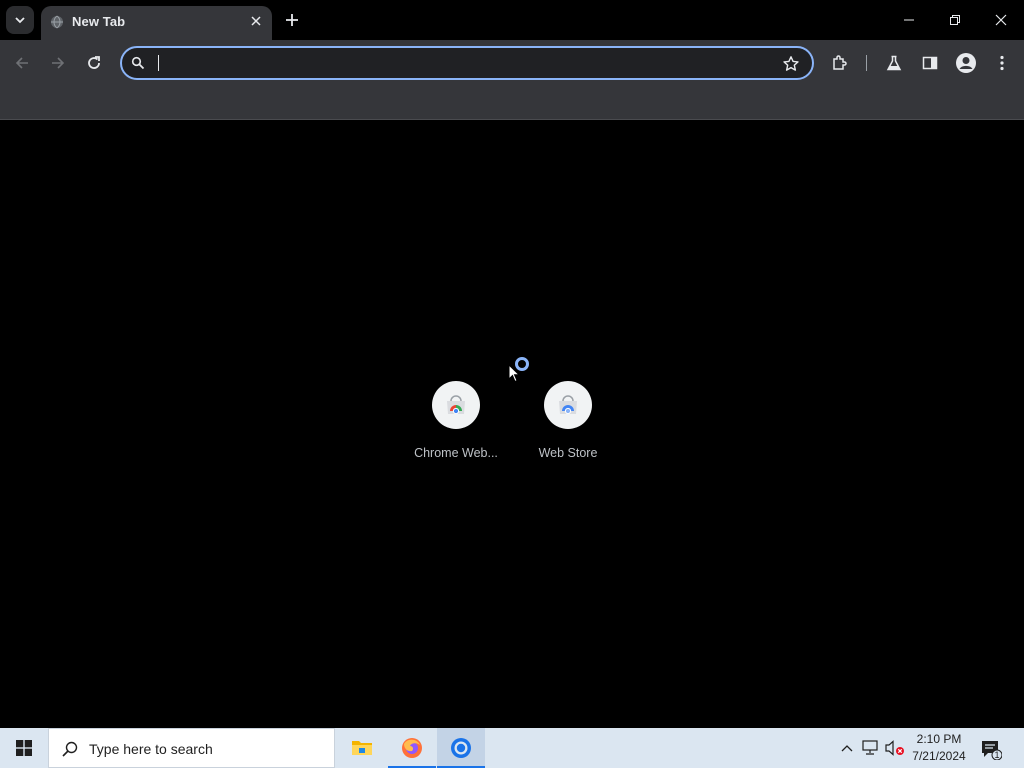 This screenshot has height=768, width=1024. I want to click on network-status, so click(871, 748).